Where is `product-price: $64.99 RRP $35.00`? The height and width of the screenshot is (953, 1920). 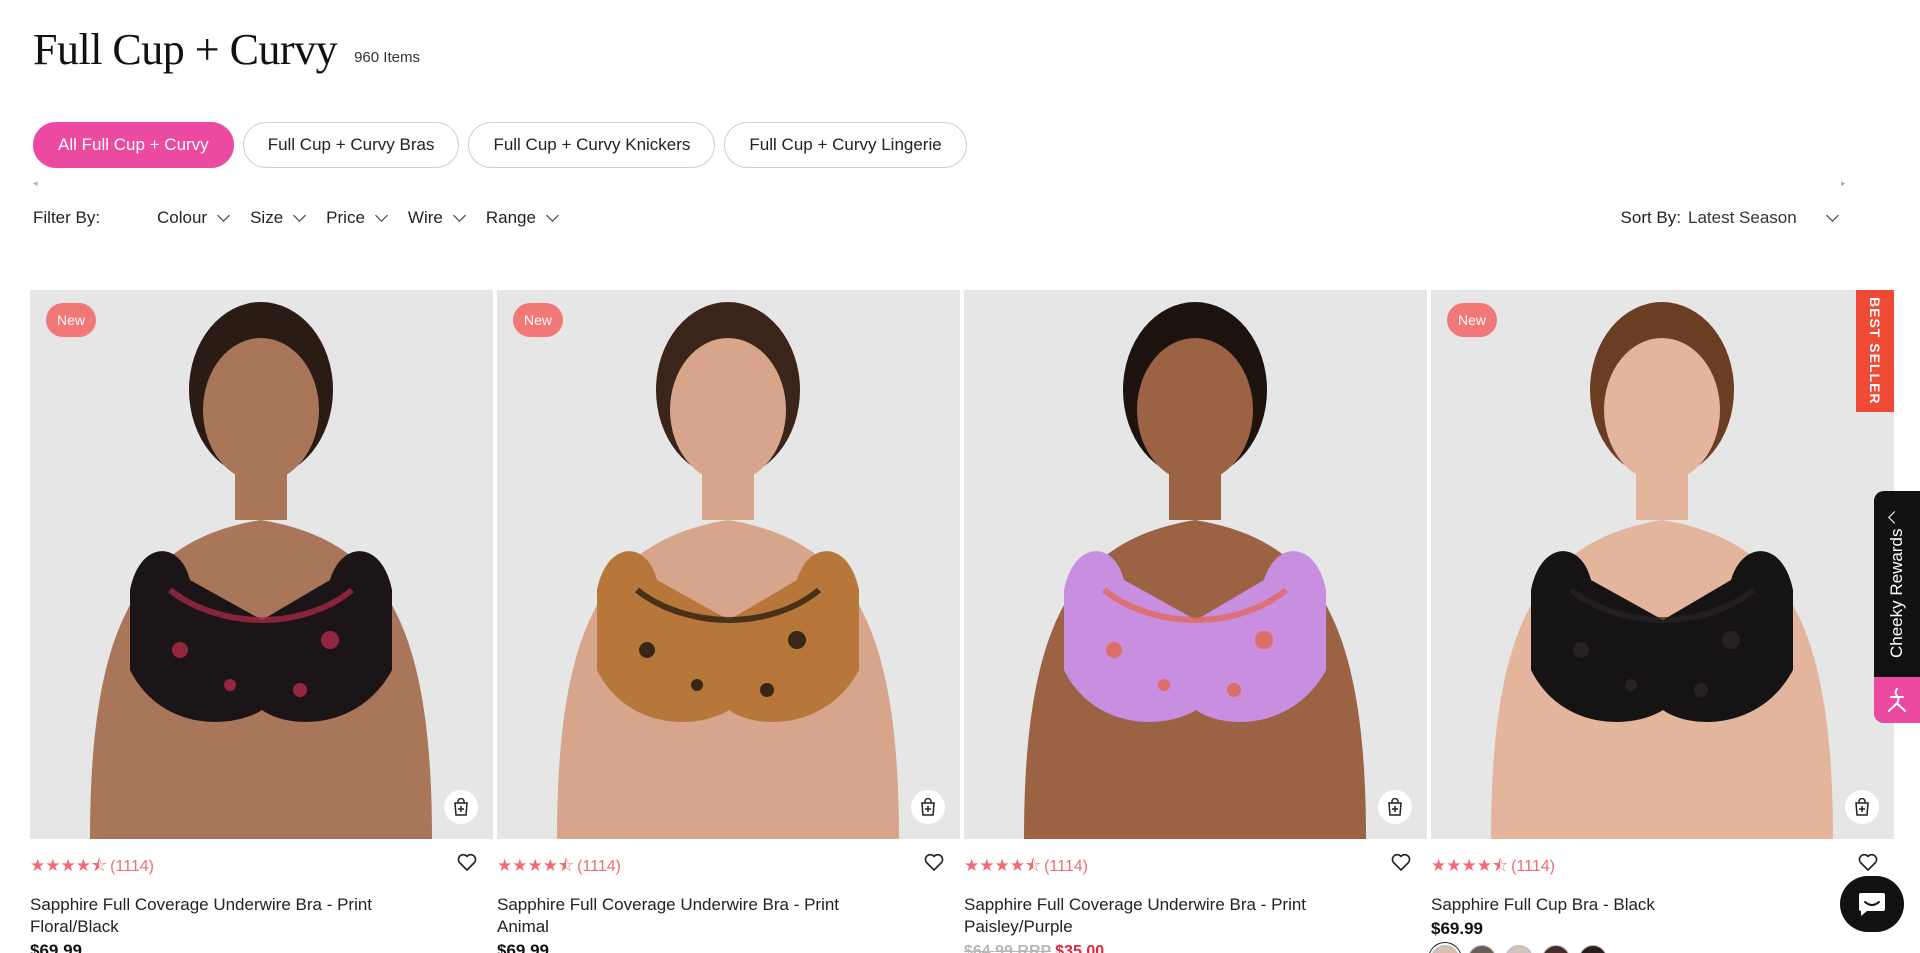 product-price: $64.99 RRP $35.00 is located at coordinates (1195, 947).